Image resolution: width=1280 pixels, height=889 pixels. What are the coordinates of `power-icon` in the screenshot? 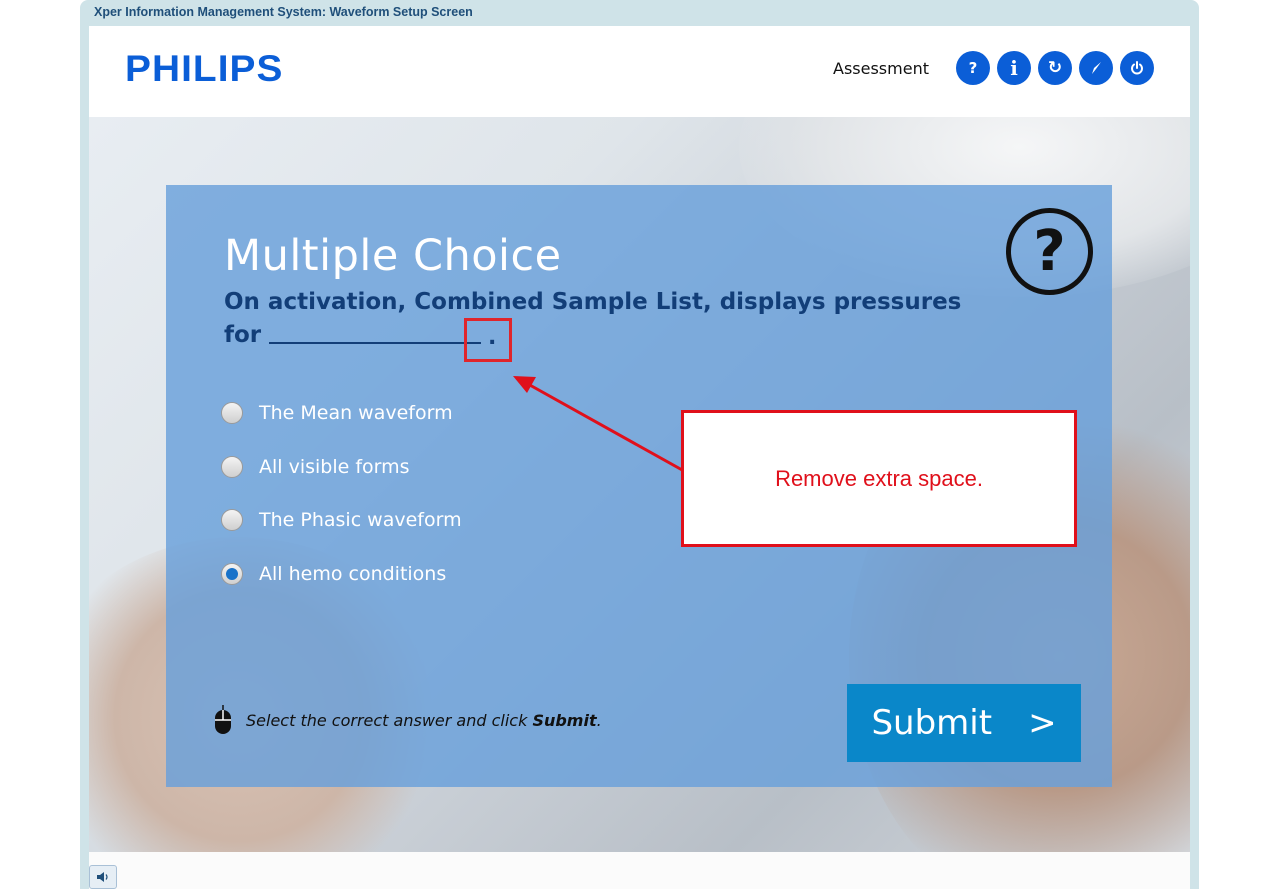 It's located at (1137, 68).